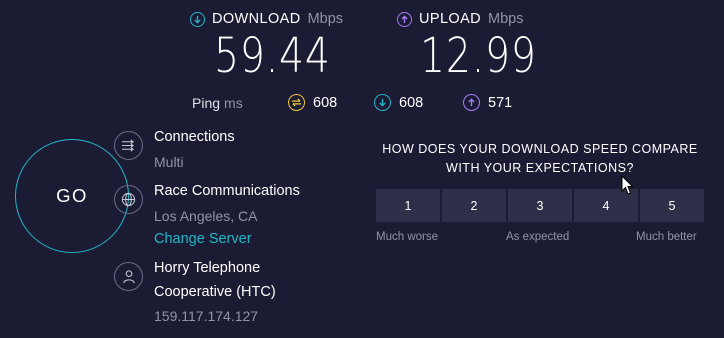 The height and width of the screenshot is (338, 724). I want to click on scale-low-label: Much worse, so click(407, 237).